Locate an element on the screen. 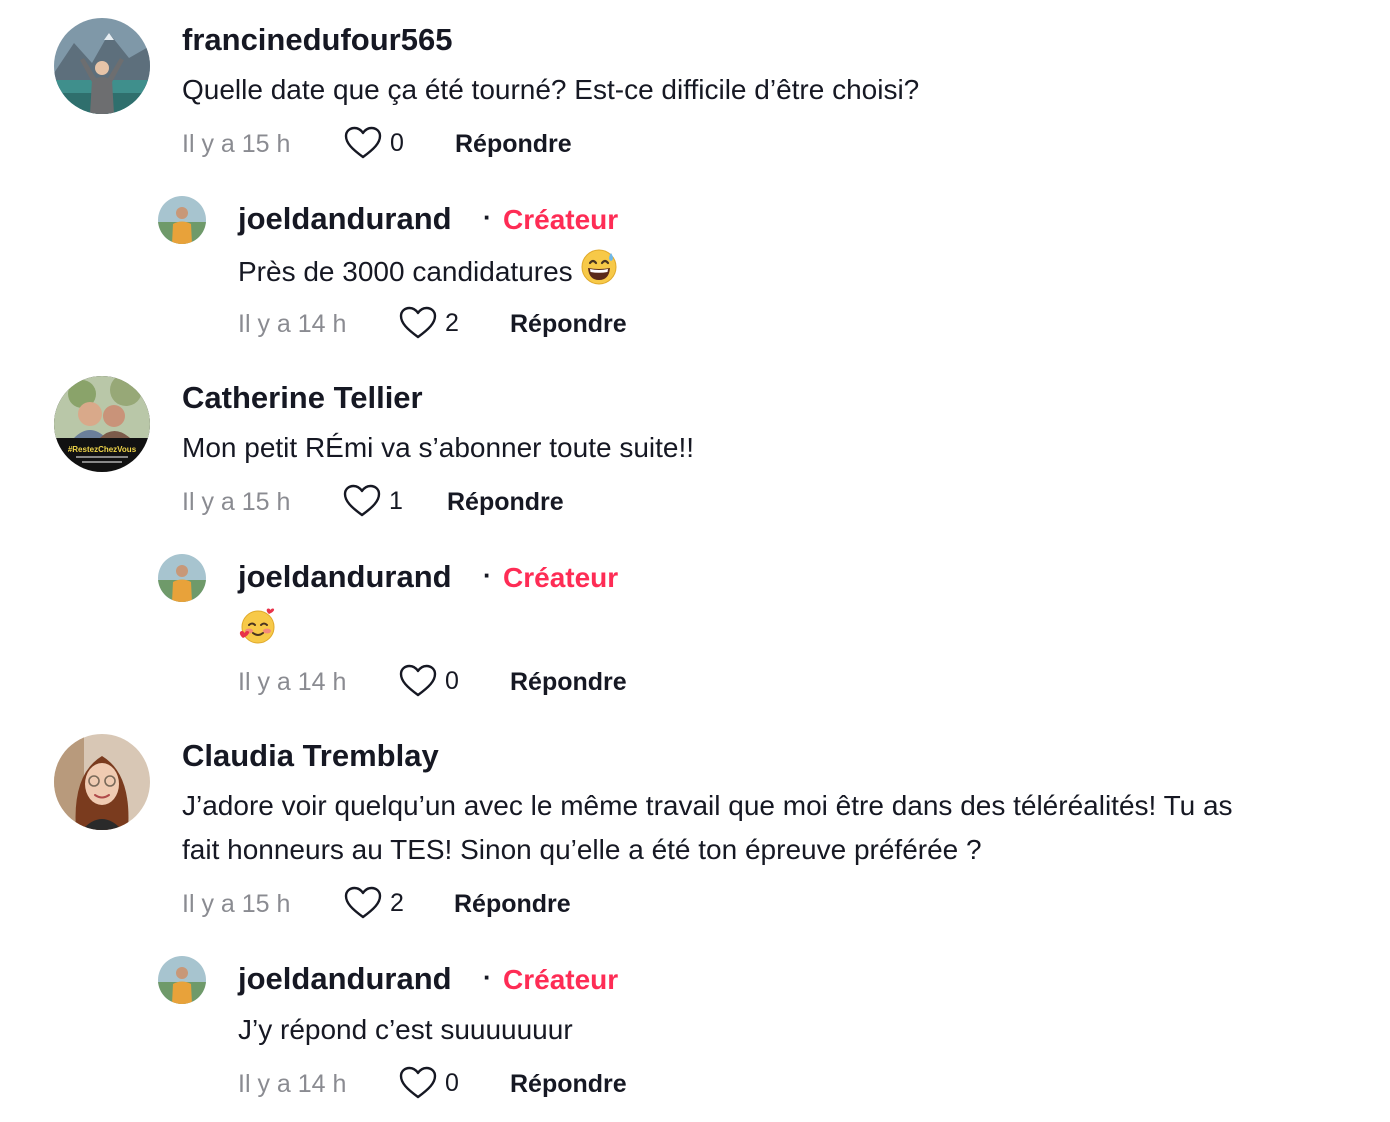 The height and width of the screenshot is (1122, 1390). avatar-claudia-tremblay is located at coordinates (102, 782).